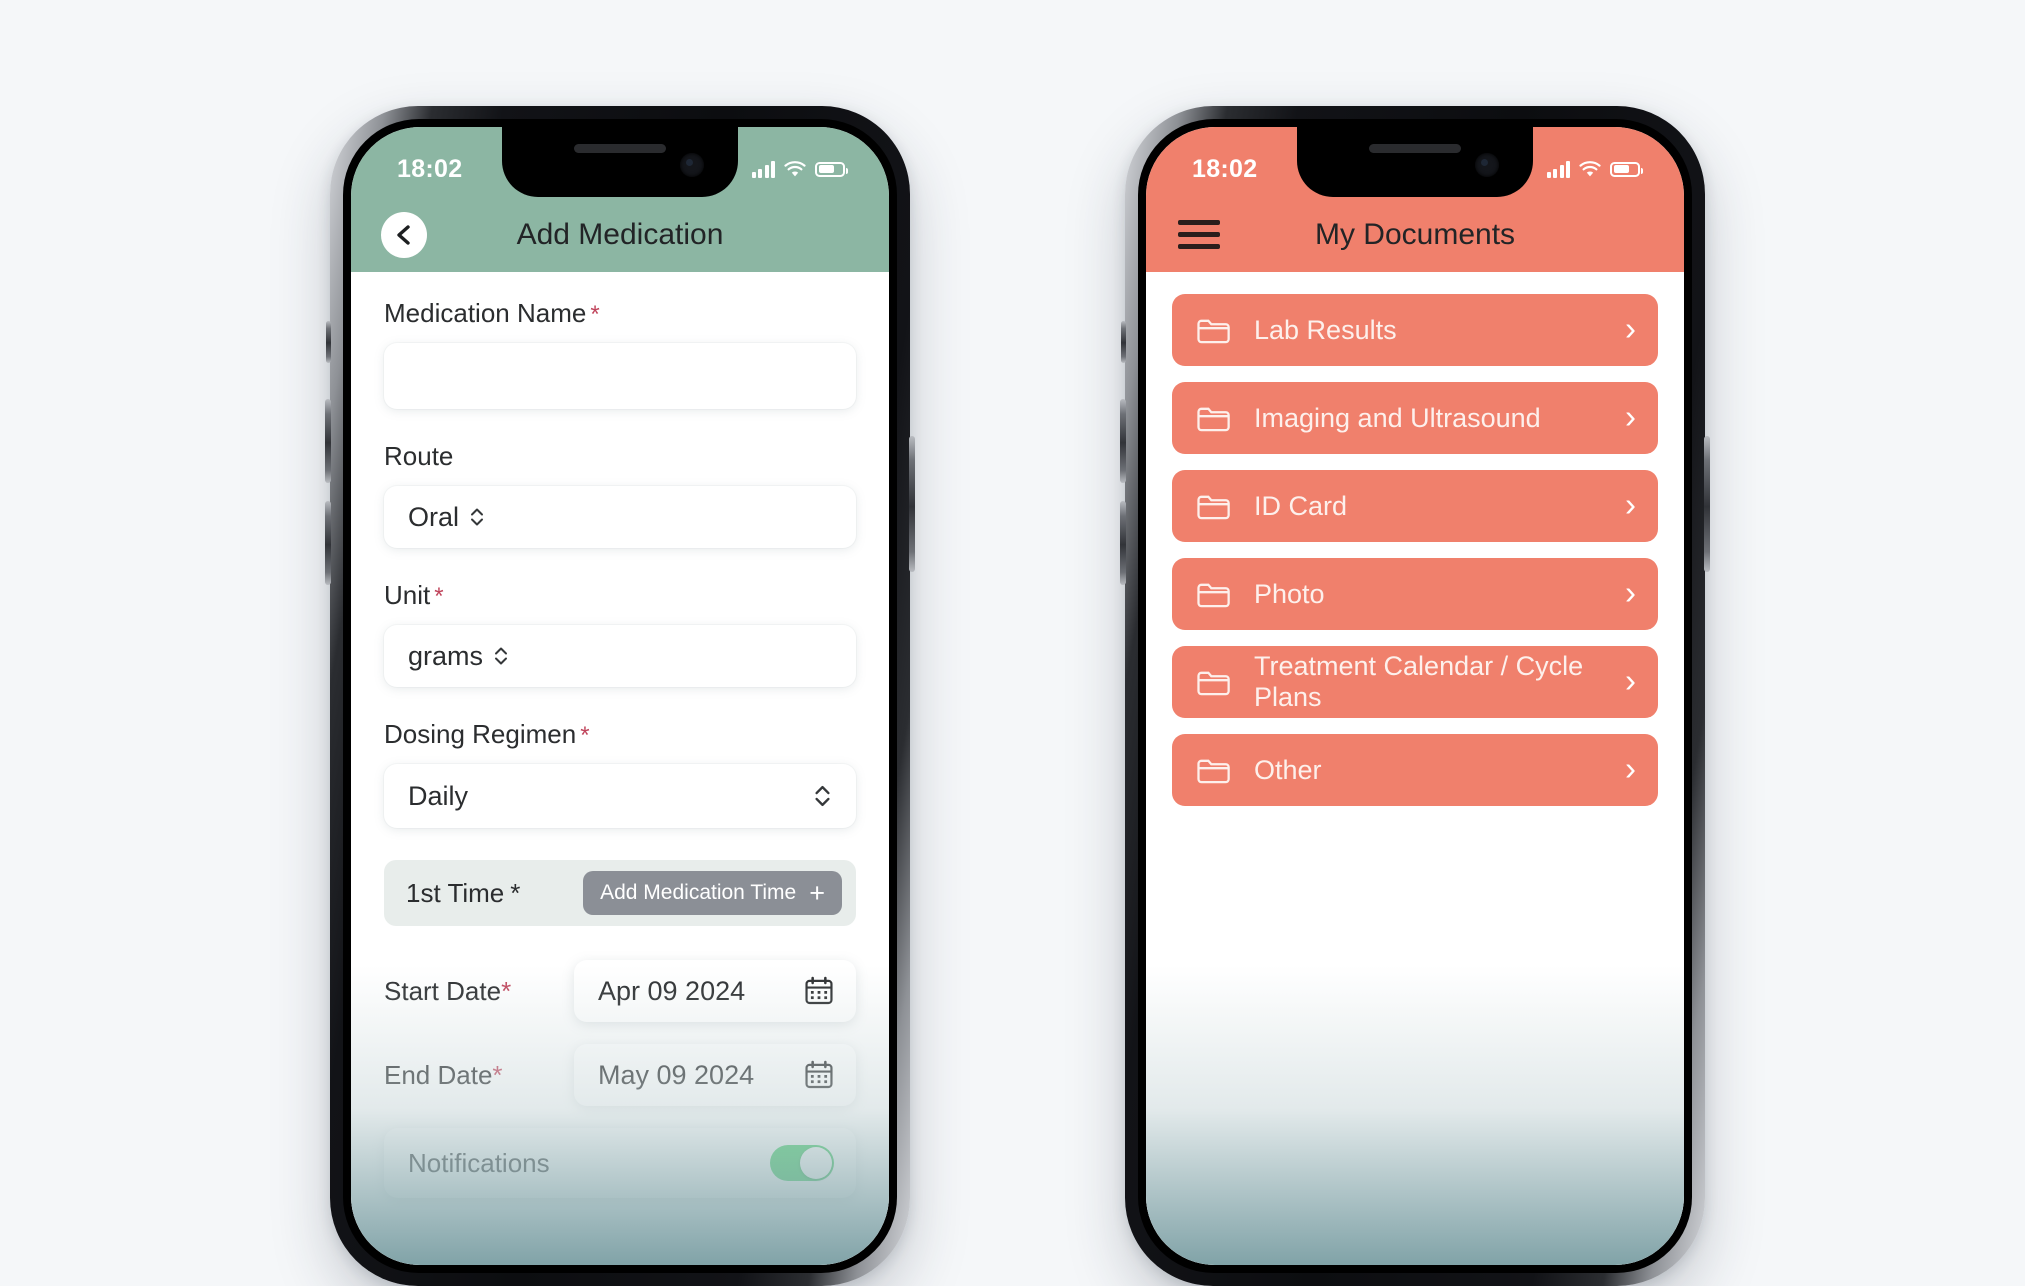  What do you see at coordinates (407, 595) in the screenshot?
I see `label-text: Unit` at bounding box center [407, 595].